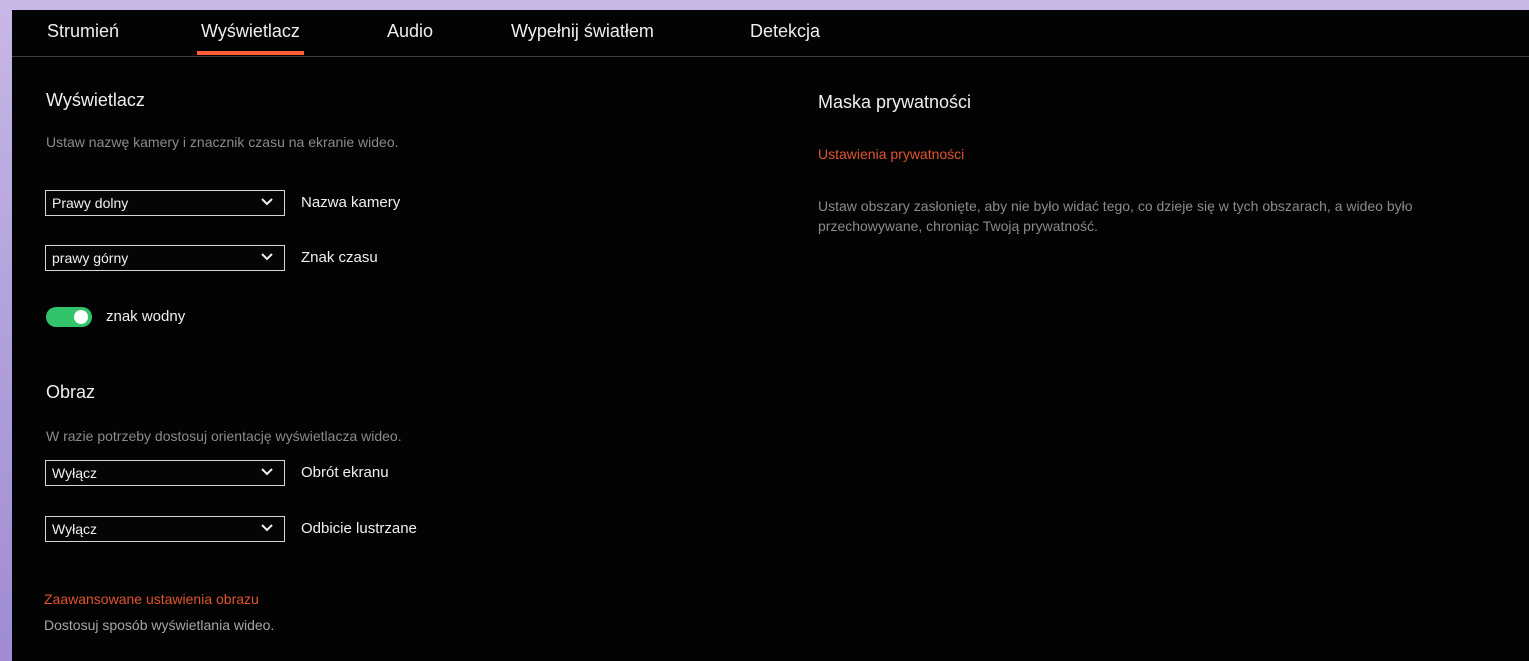 The image size is (1529, 661). Describe the element at coordinates (159, 625) in the screenshot. I see `advanced-image-settings-description: Dostosuj sposób wyświetlania wideo.` at that location.